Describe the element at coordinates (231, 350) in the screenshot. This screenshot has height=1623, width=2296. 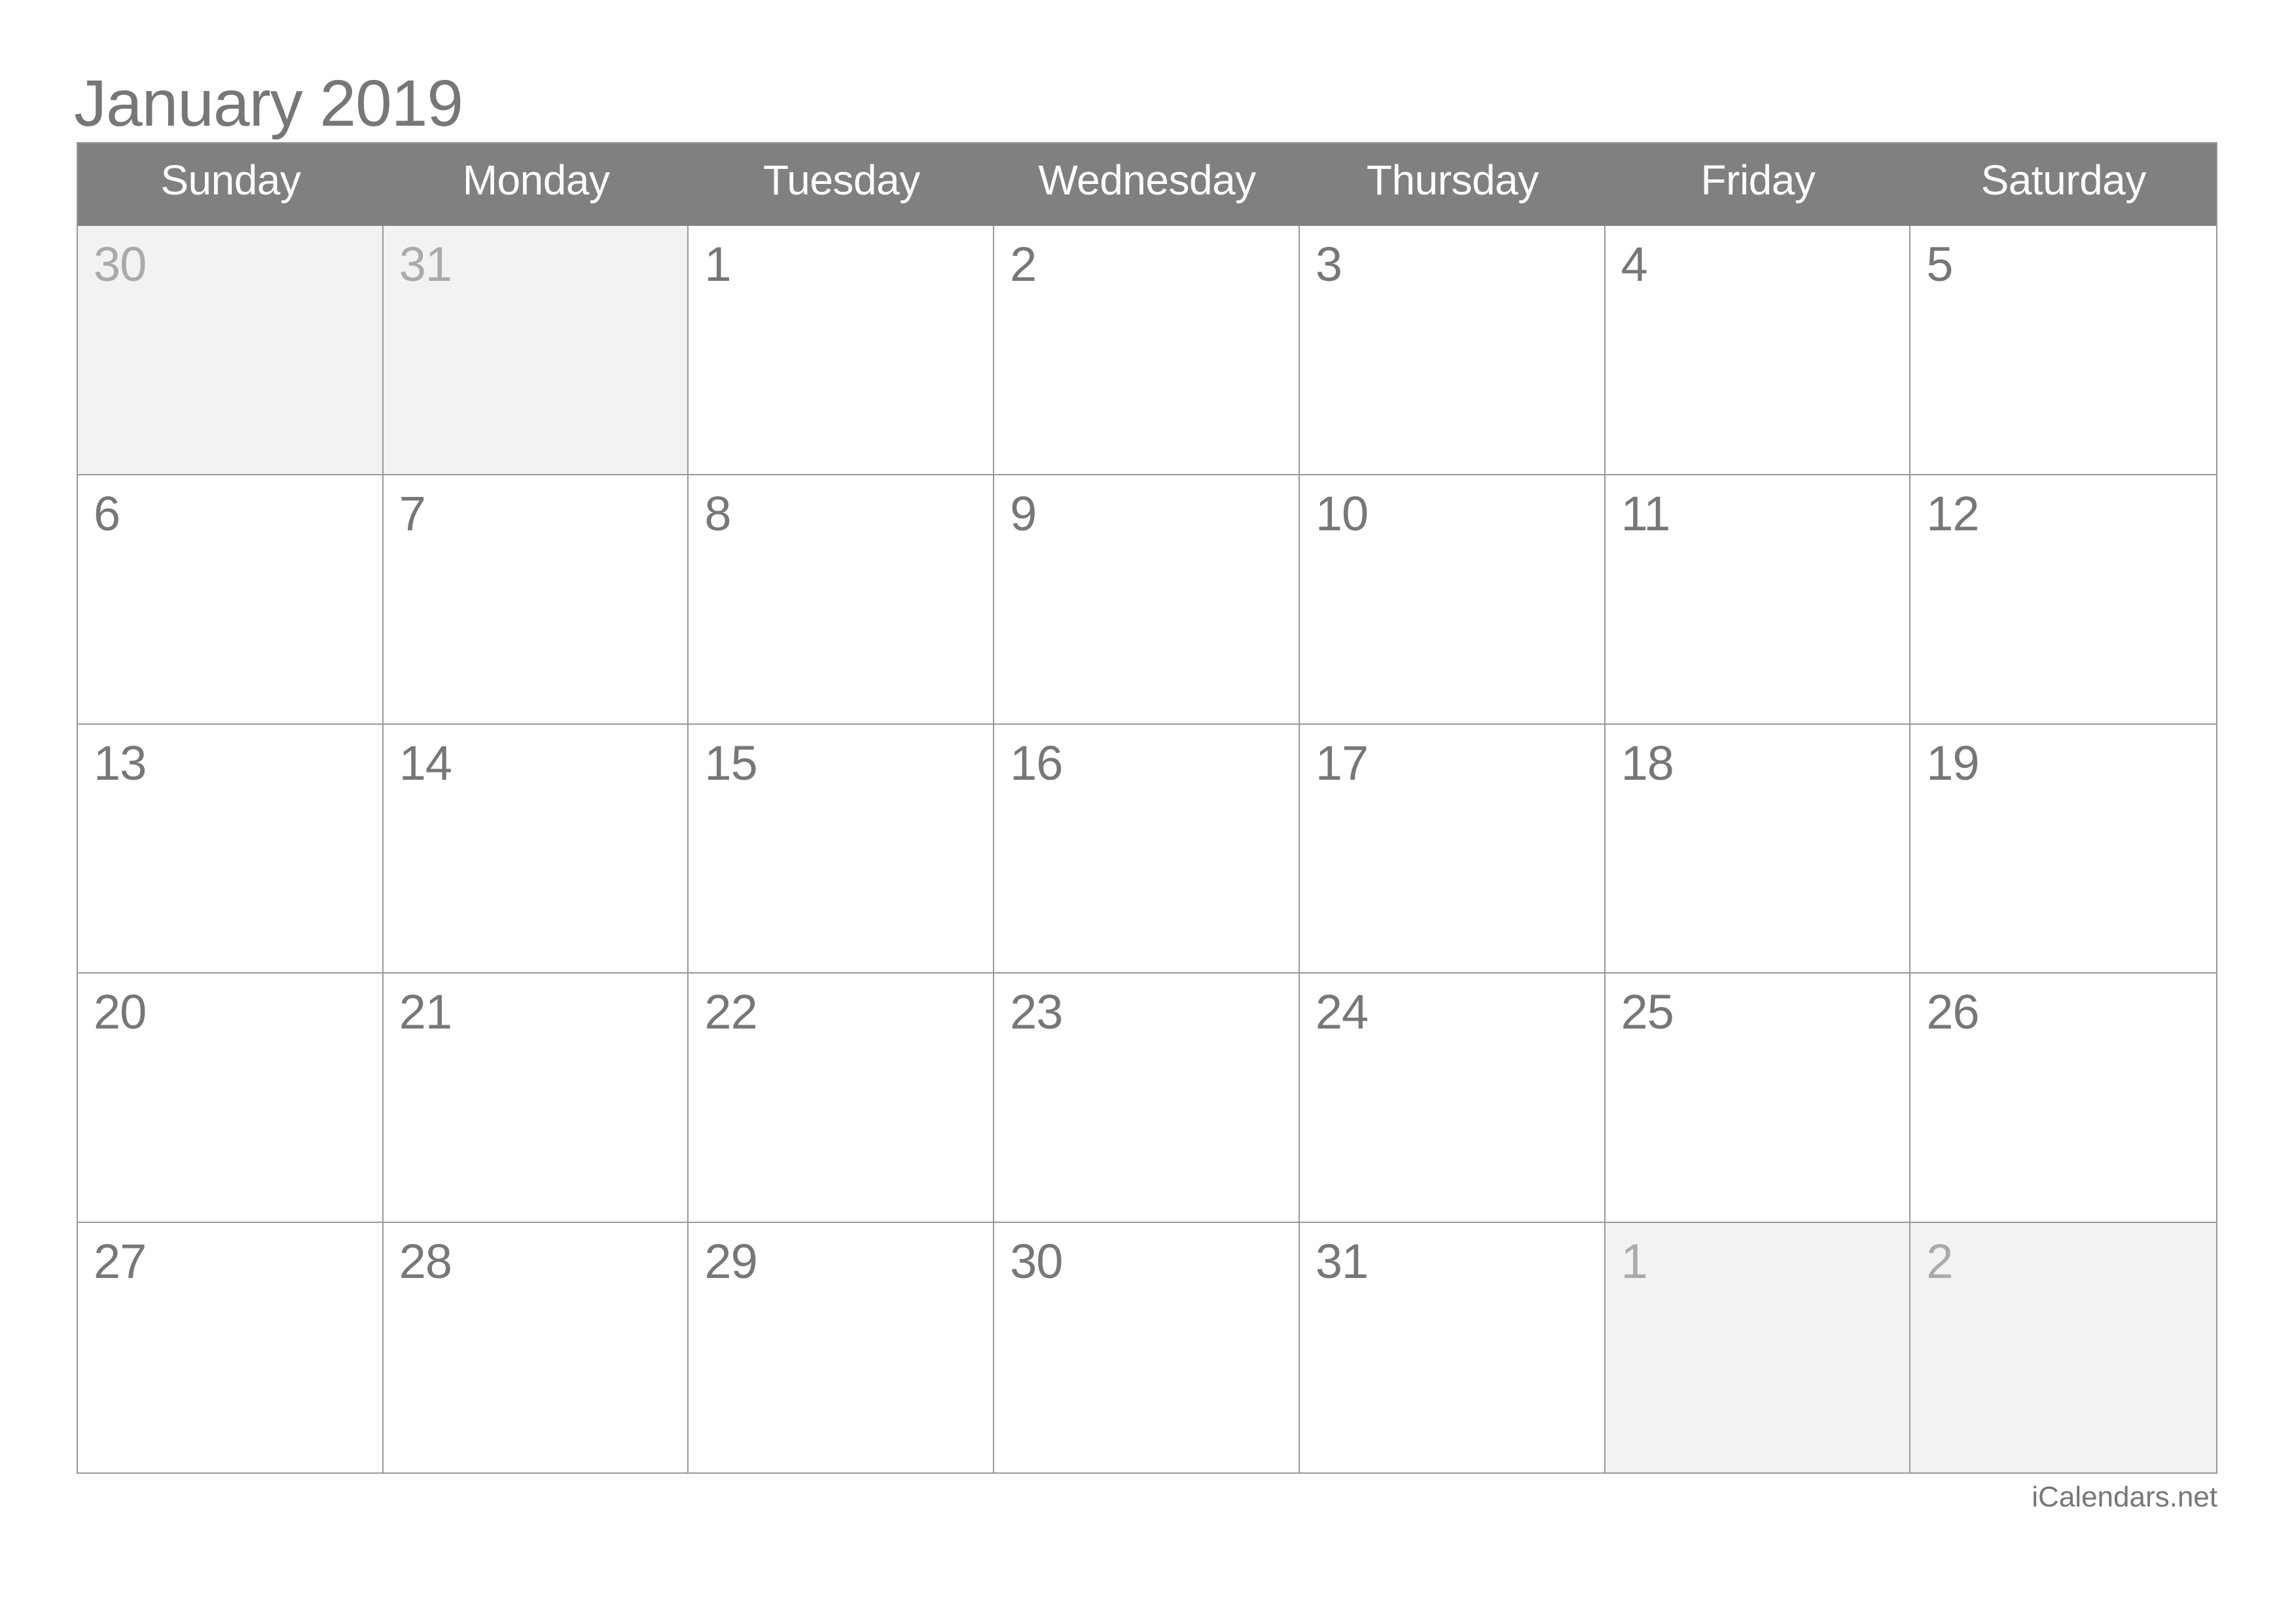
I see `day-cell-other-month: 30` at that location.